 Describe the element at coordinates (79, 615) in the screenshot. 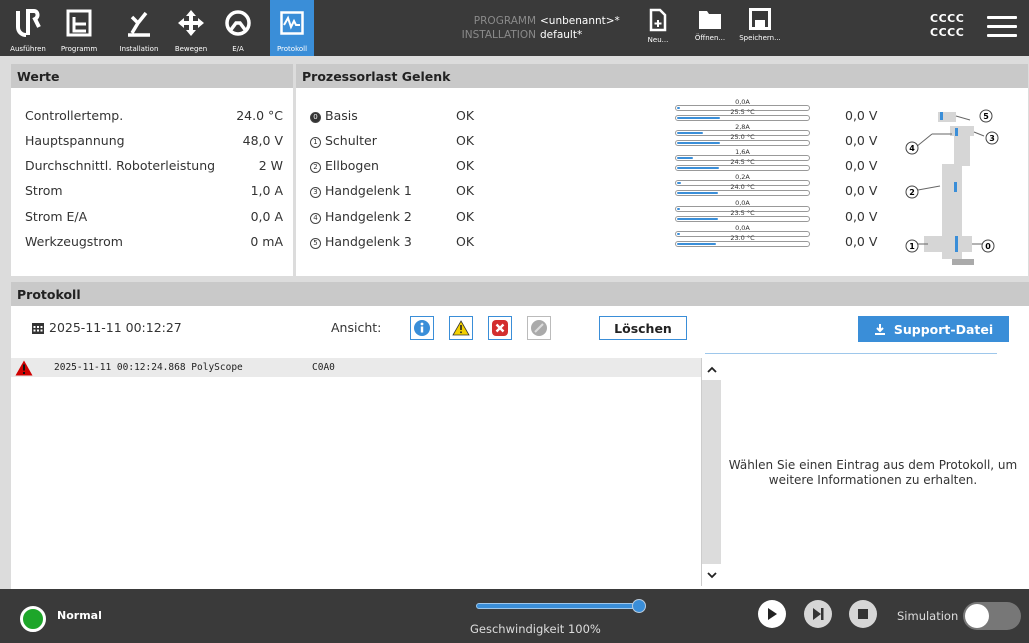

I see `status-label: Normal` at that location.